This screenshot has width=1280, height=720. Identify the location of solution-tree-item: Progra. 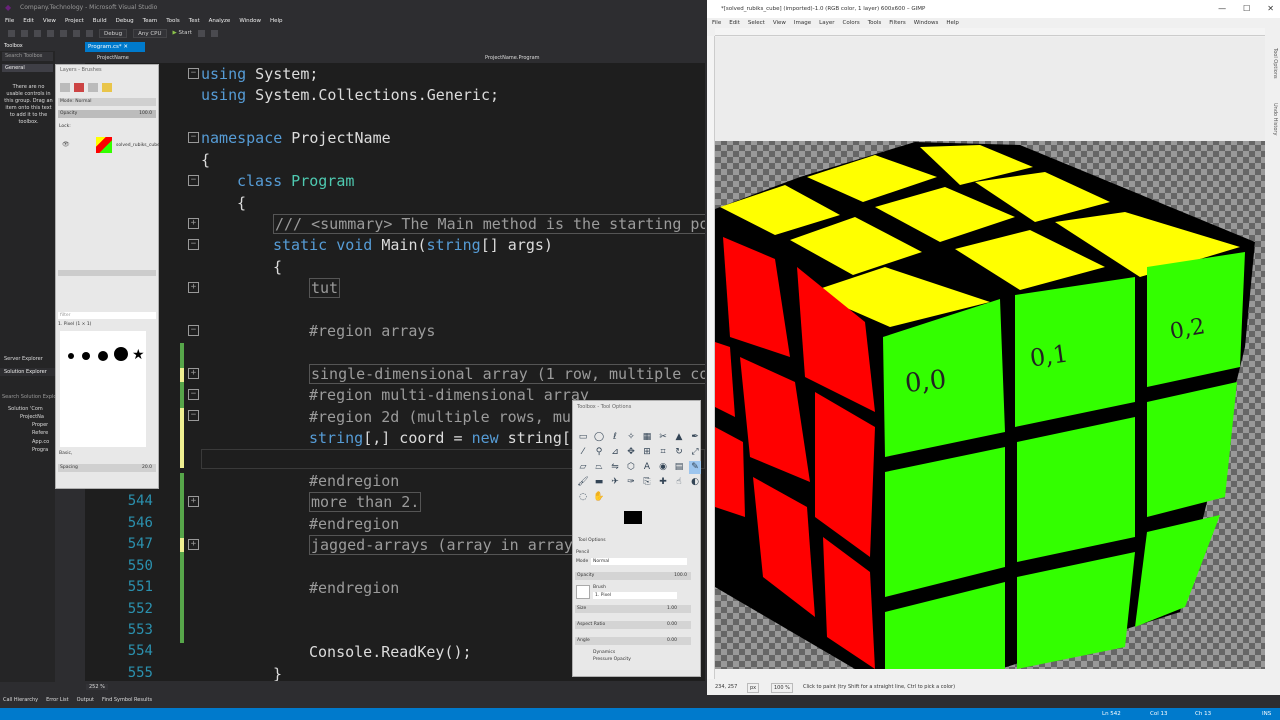
(40, 450).